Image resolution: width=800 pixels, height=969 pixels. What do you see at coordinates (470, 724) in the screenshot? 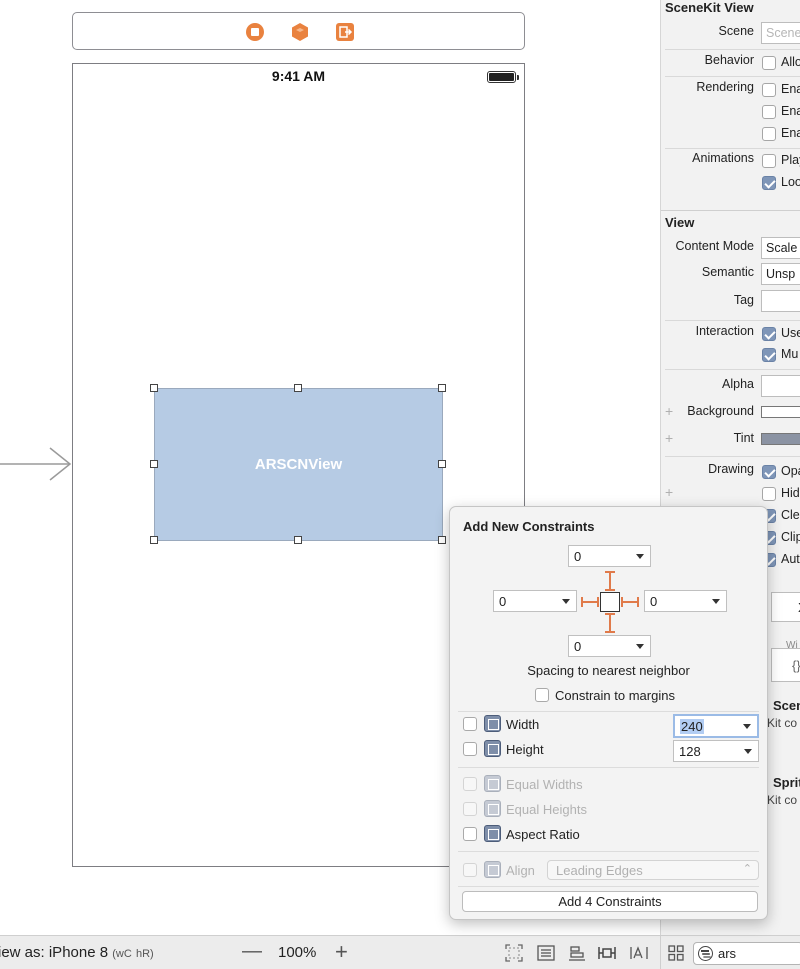
I see `width-checkbox` at bounding box center [470, 724].